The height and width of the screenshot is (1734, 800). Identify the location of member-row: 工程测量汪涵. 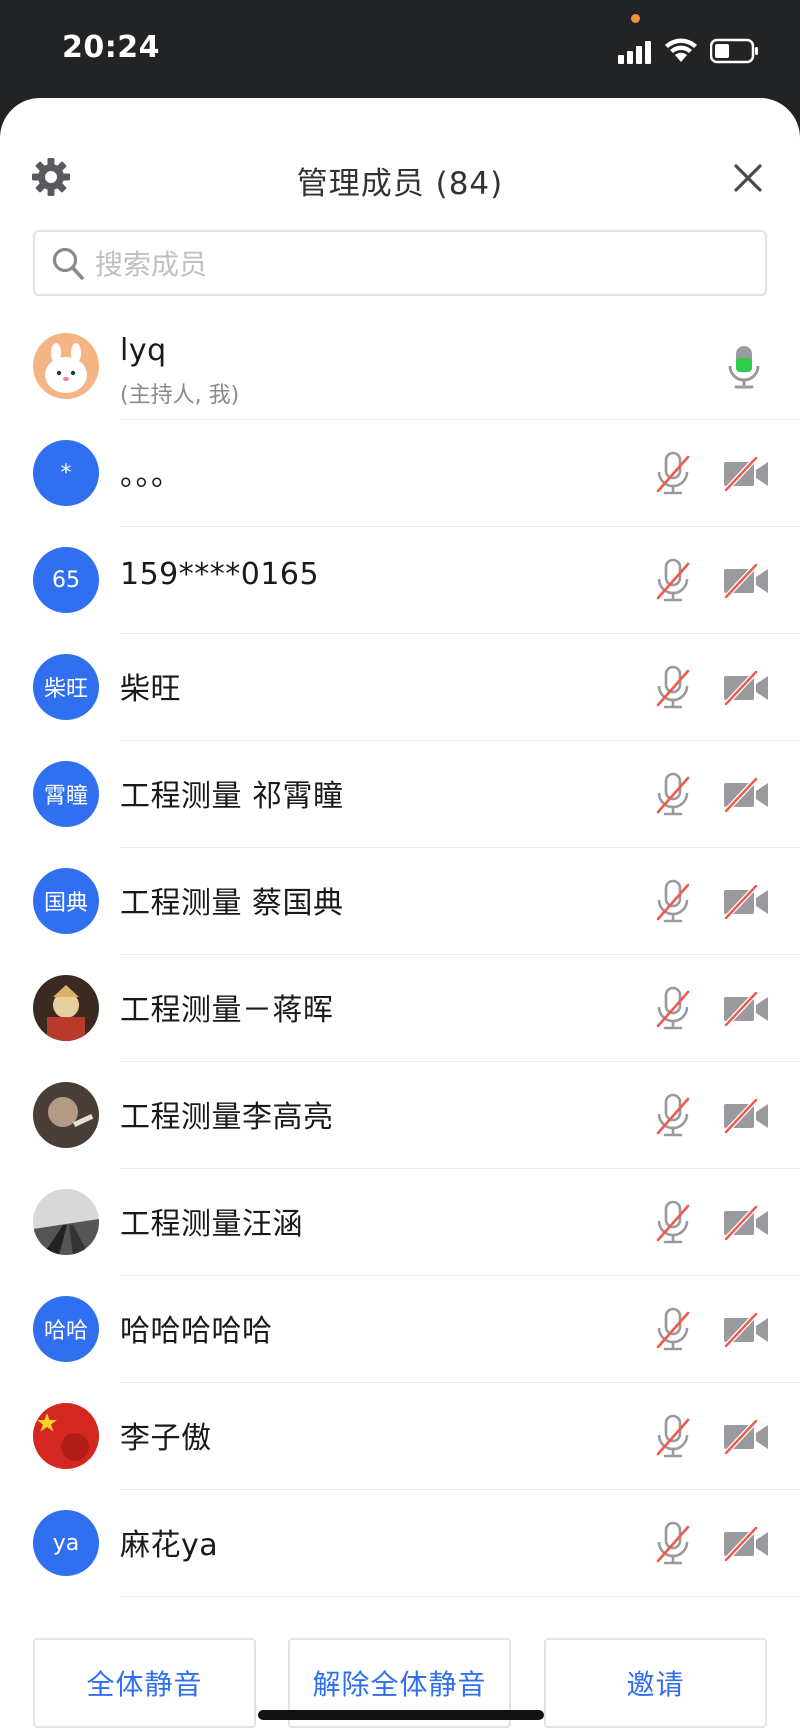
(400, 1222).